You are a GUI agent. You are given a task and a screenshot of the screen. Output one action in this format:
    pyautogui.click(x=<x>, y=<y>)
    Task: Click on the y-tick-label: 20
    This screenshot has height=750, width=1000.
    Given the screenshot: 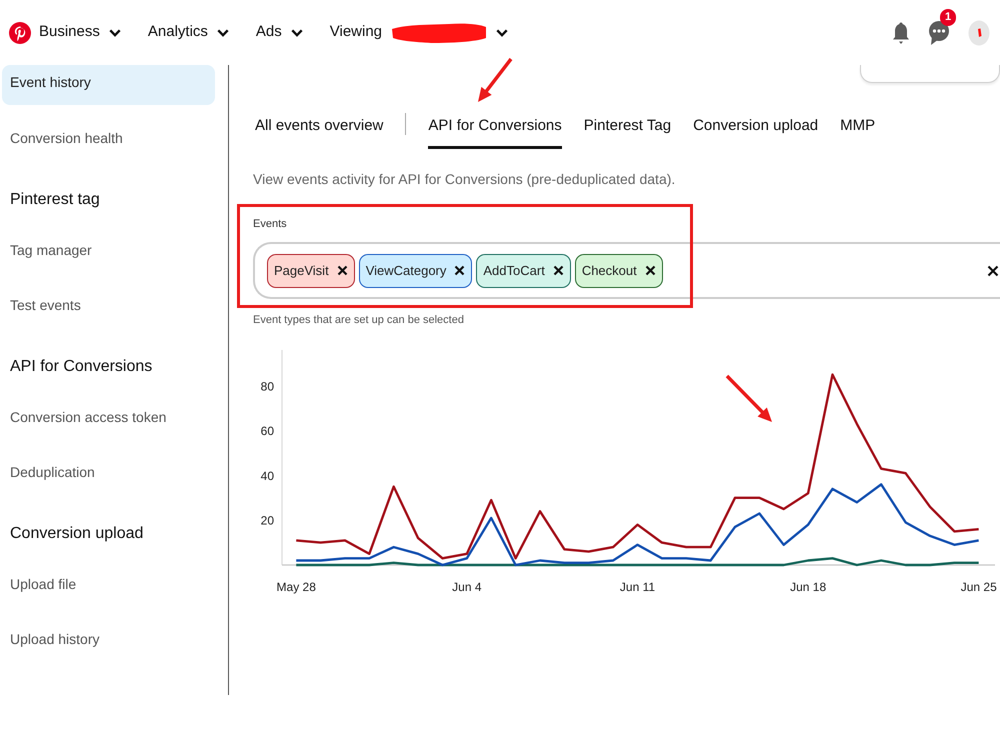 What is the action you would take?
    pyautogui.click(x=267, y=521)
    